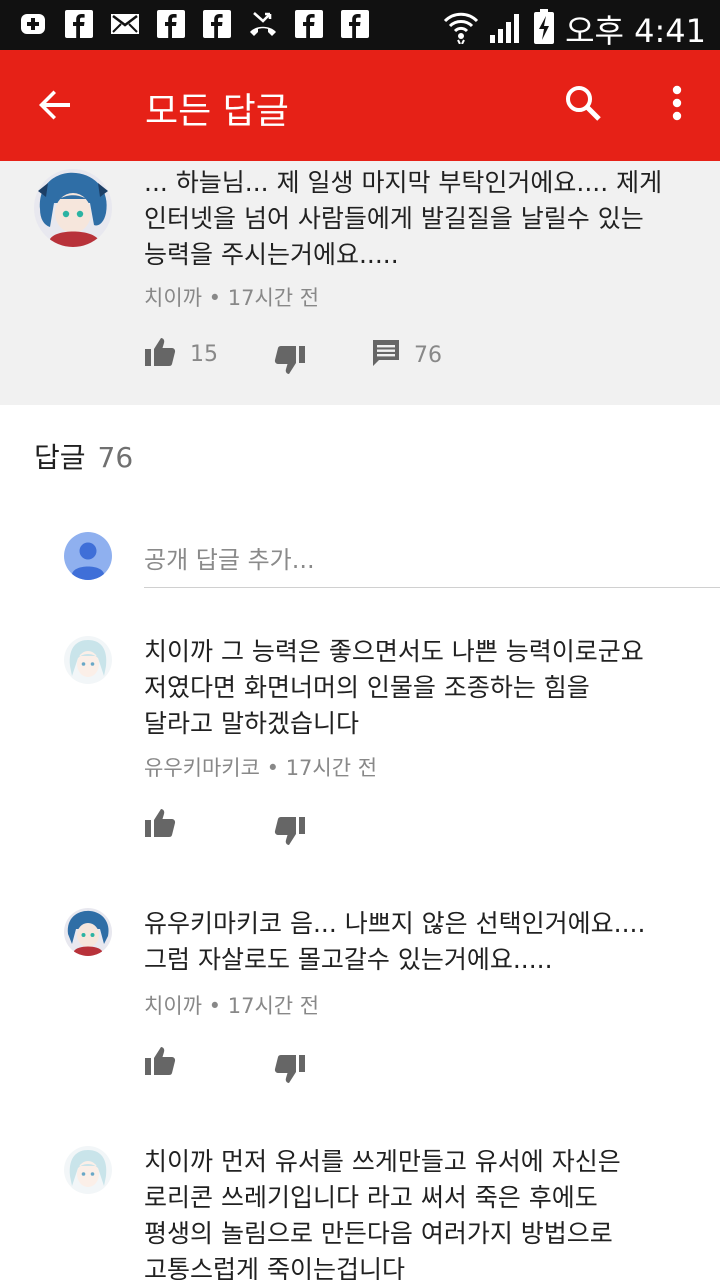 This screenshot has width=720, height=1280. Describe the element at coordinates (194, 24) in the screenshot. I see `notification-icons` at that location.